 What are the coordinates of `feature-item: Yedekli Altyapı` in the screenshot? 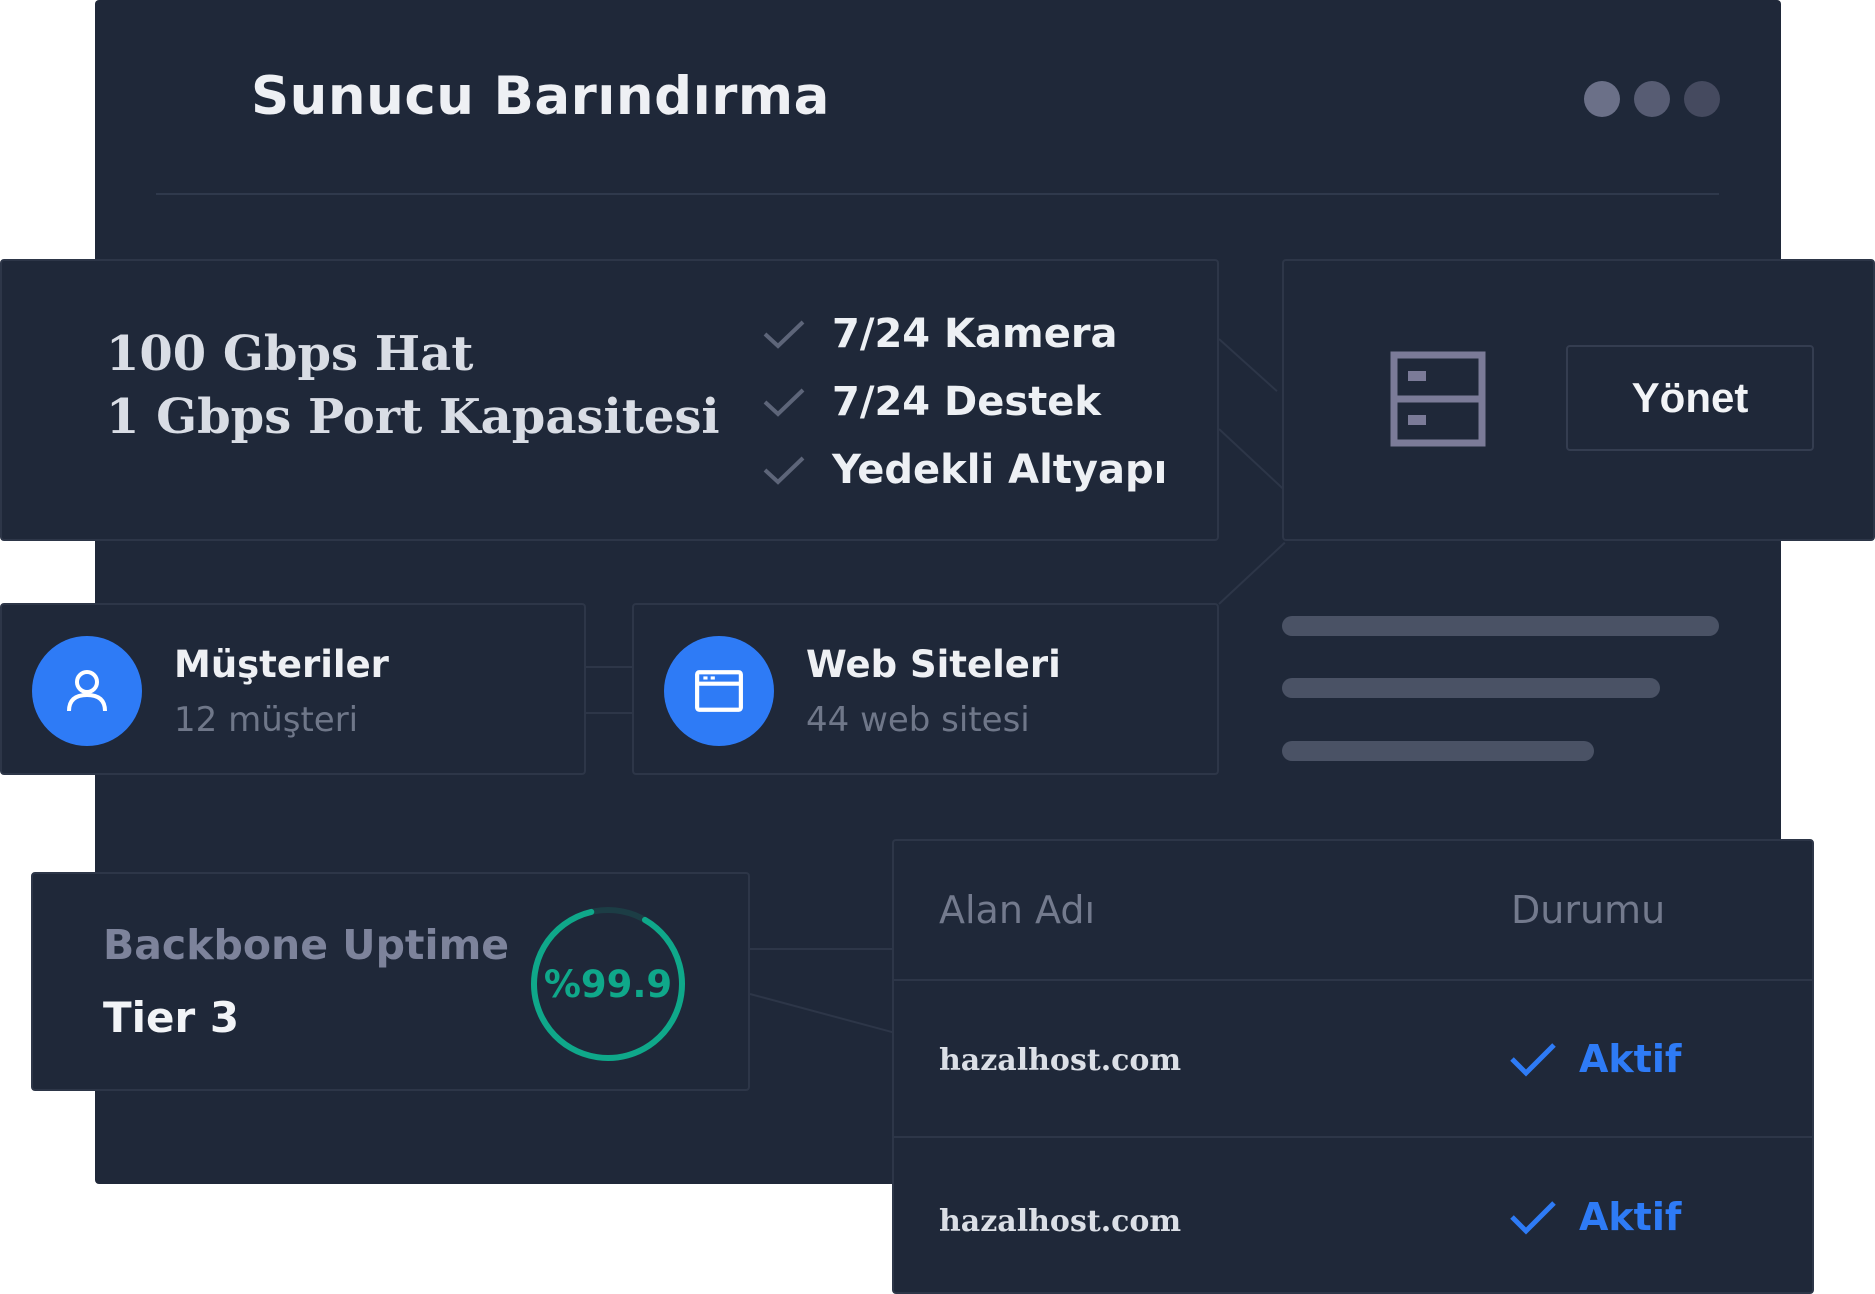 It's located at (964, 470).